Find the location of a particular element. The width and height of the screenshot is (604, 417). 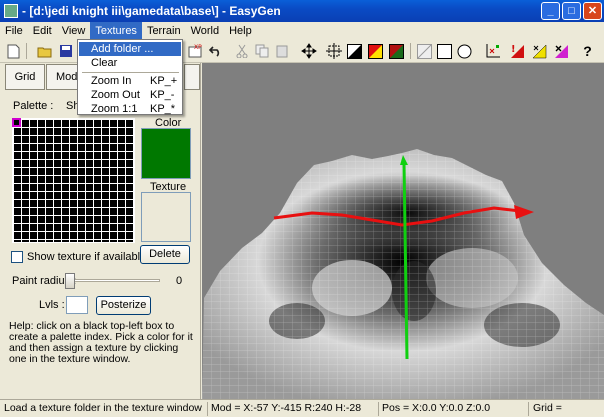

paint-radius-track is located at coordinates (113, 280).